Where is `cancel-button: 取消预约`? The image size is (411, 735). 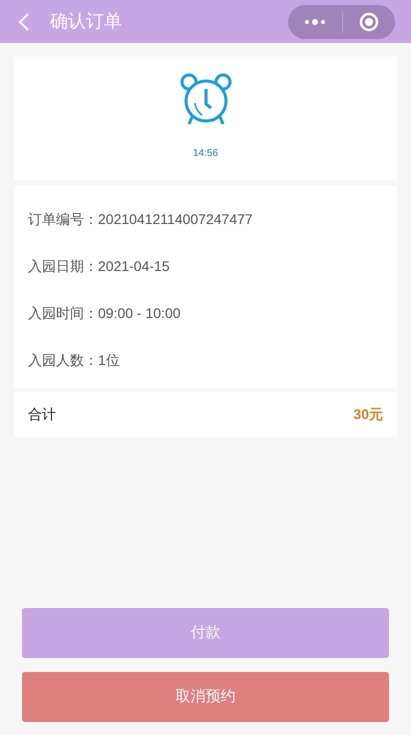
cancel-button: 取消预约 is located at coordinates (205, 697).